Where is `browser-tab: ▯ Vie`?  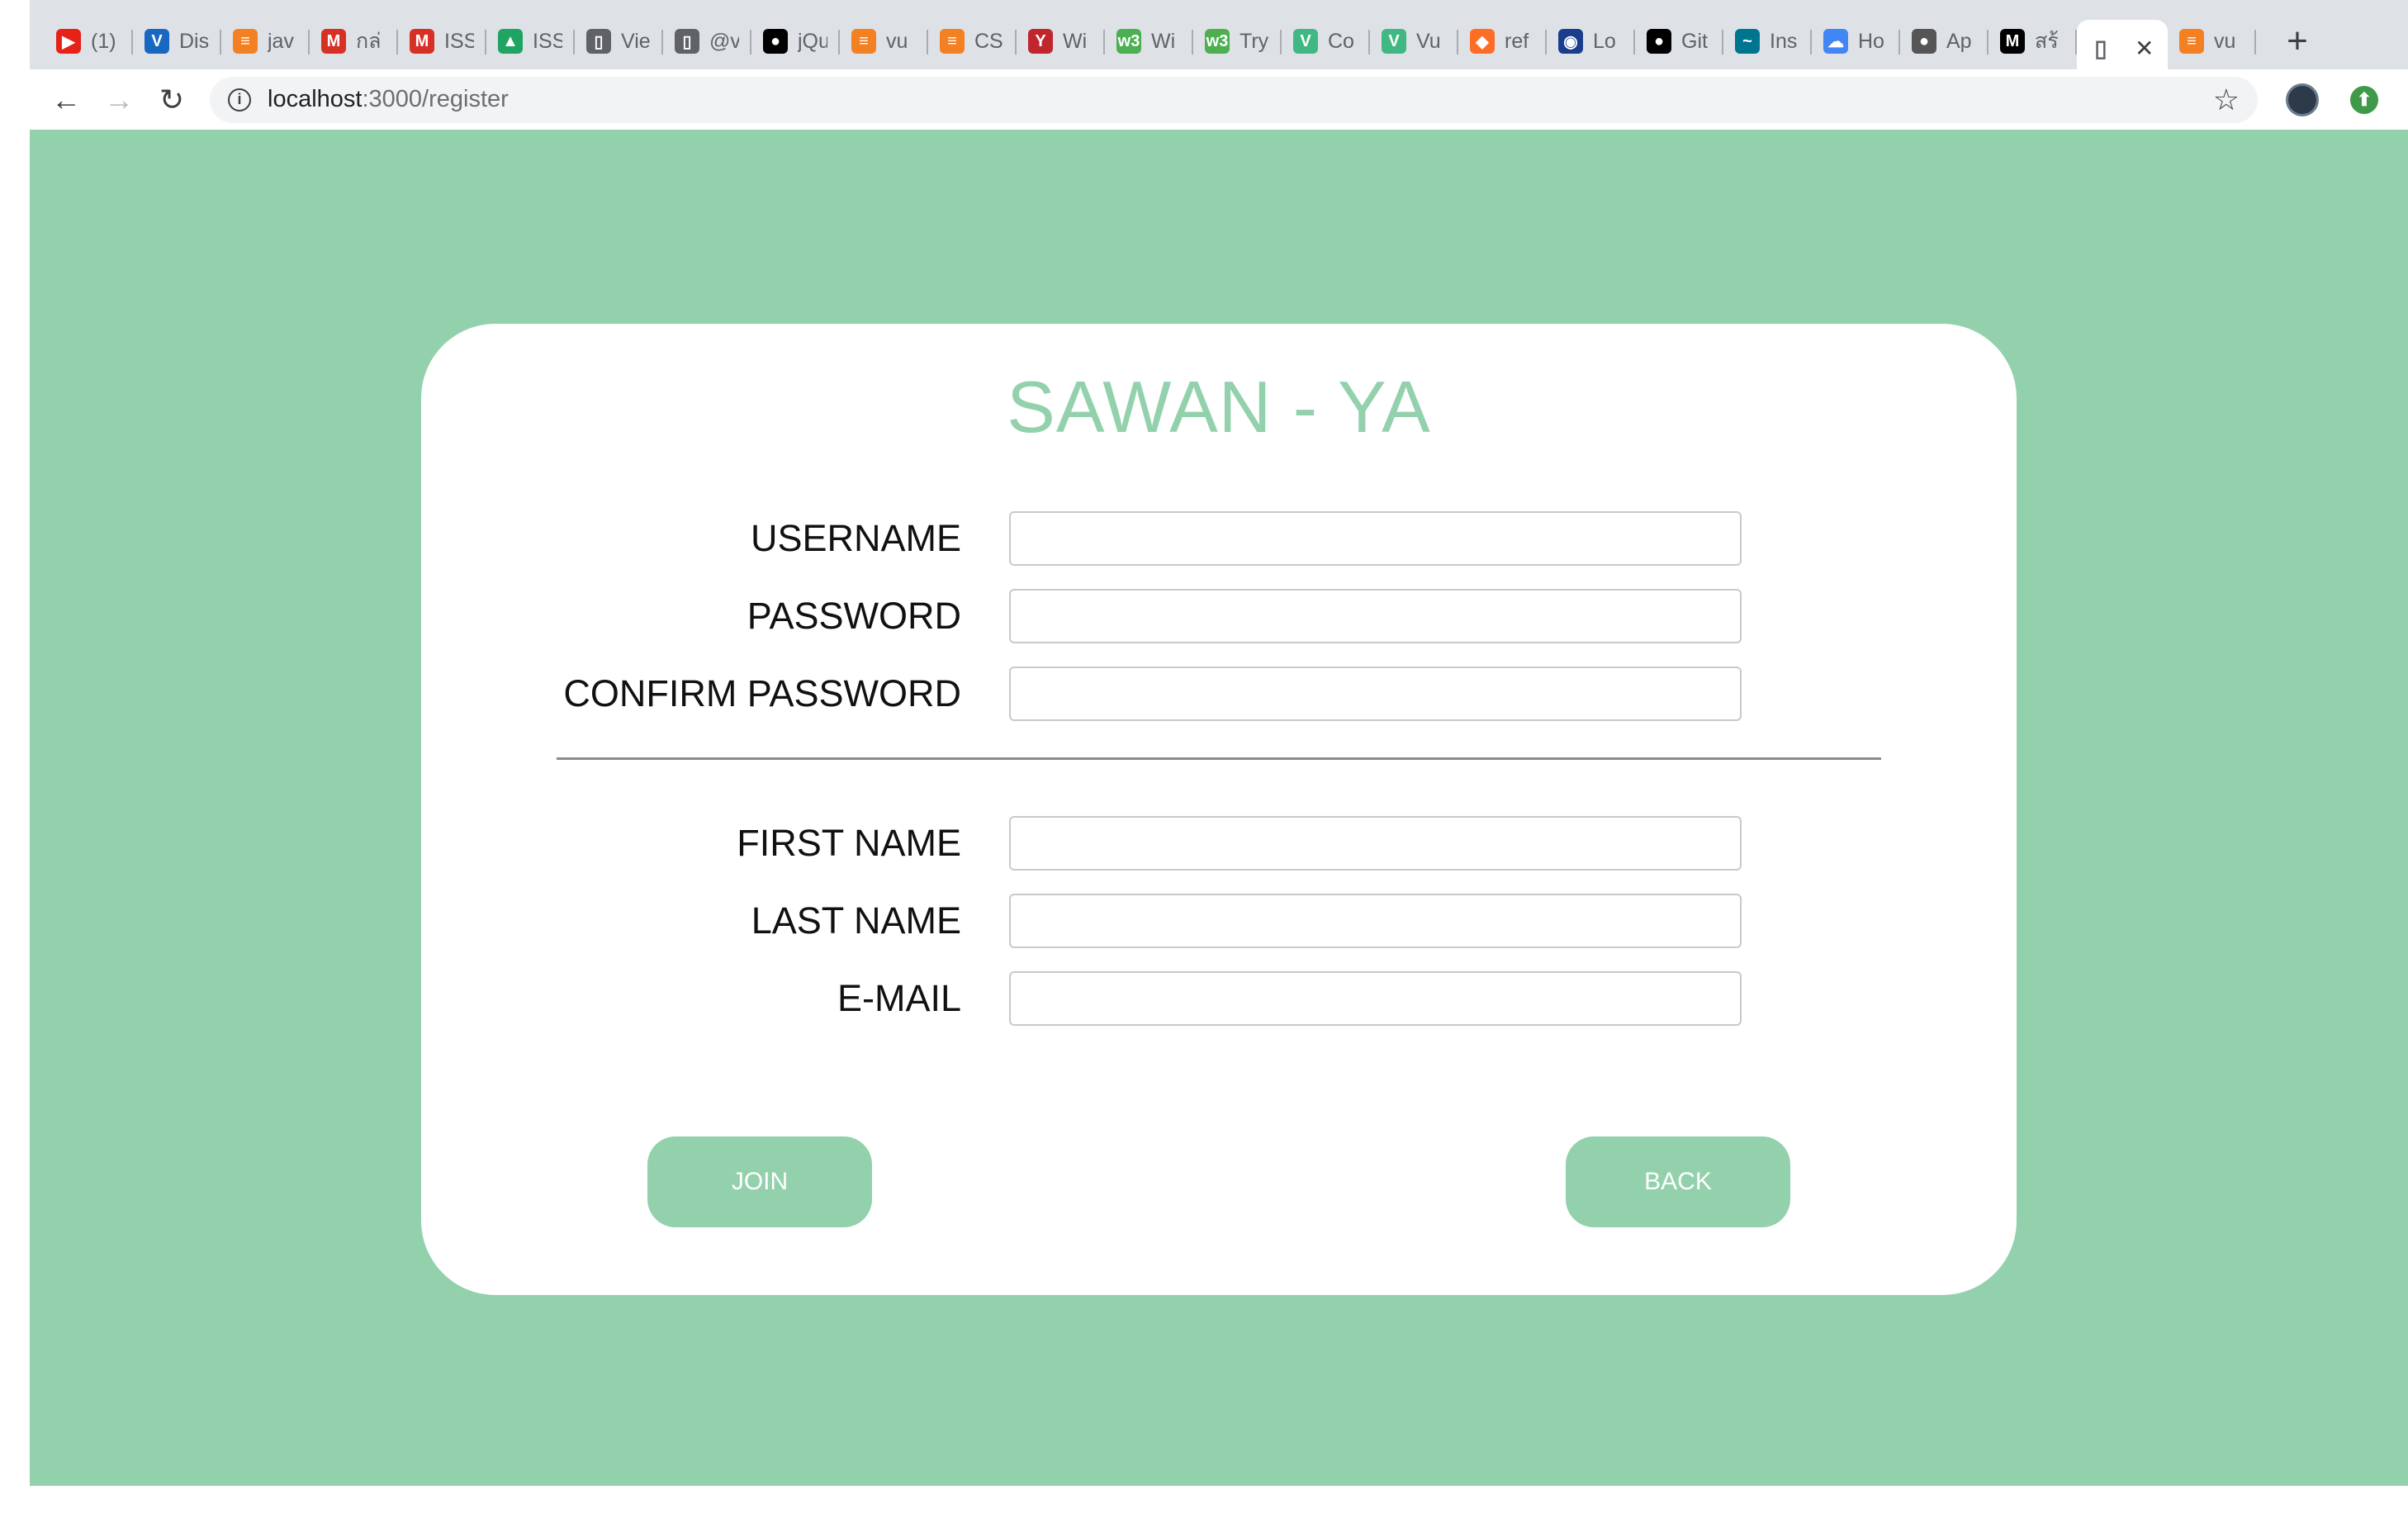 browser-tab: ▯ Vie is located at coordinates (619, 41).